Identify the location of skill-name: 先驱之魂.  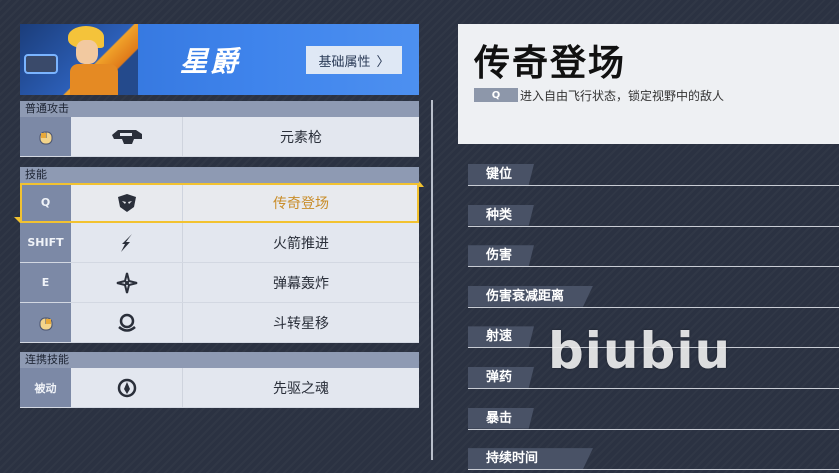
(301, 388).